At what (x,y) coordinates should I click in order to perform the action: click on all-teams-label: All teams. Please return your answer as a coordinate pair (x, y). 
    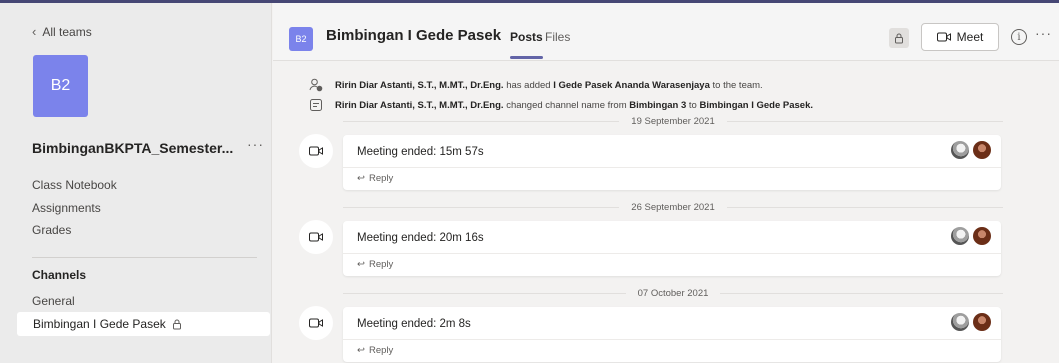
    Looking at the image, I should click on (67, 31).